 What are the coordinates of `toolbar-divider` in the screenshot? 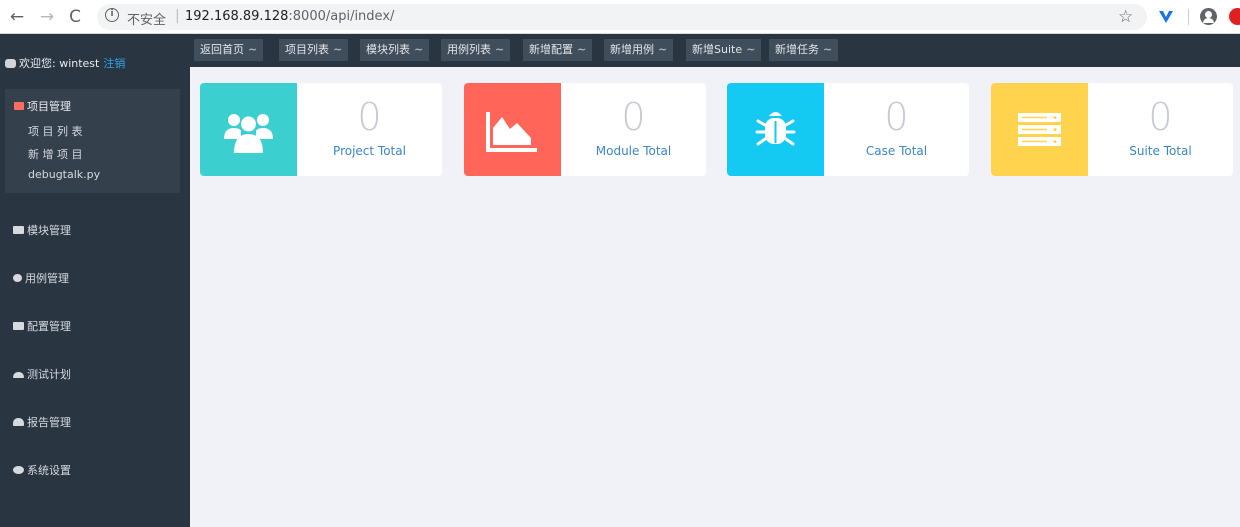 It's located at (1188, 17).